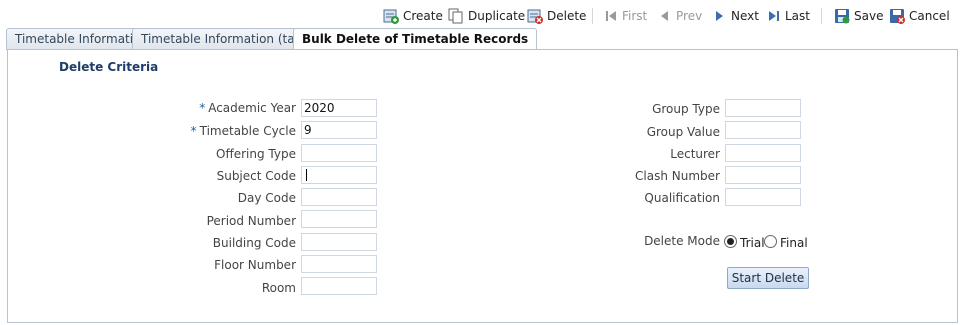  What do you see at coordinates (339, 219) in the screenshot?
I see `period-number-field` at bounding box center [339, 219].